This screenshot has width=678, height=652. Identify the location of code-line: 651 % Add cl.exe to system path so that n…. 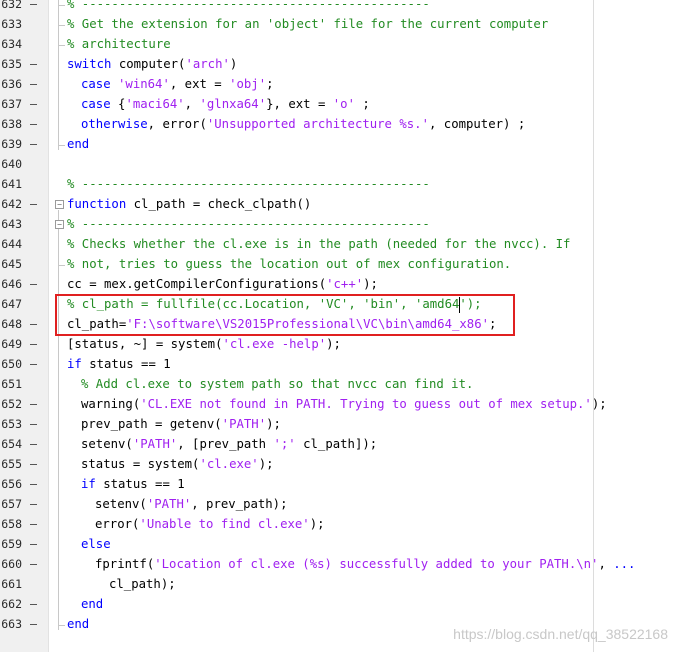
(339, 384).